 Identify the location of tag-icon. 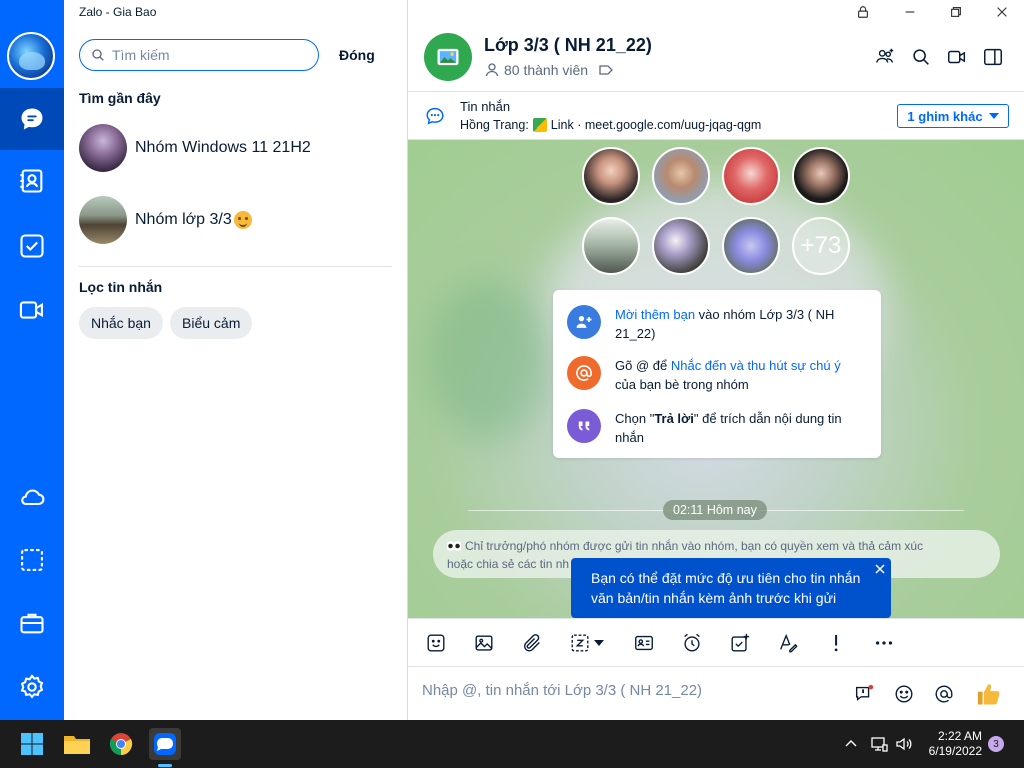
(606, 70).